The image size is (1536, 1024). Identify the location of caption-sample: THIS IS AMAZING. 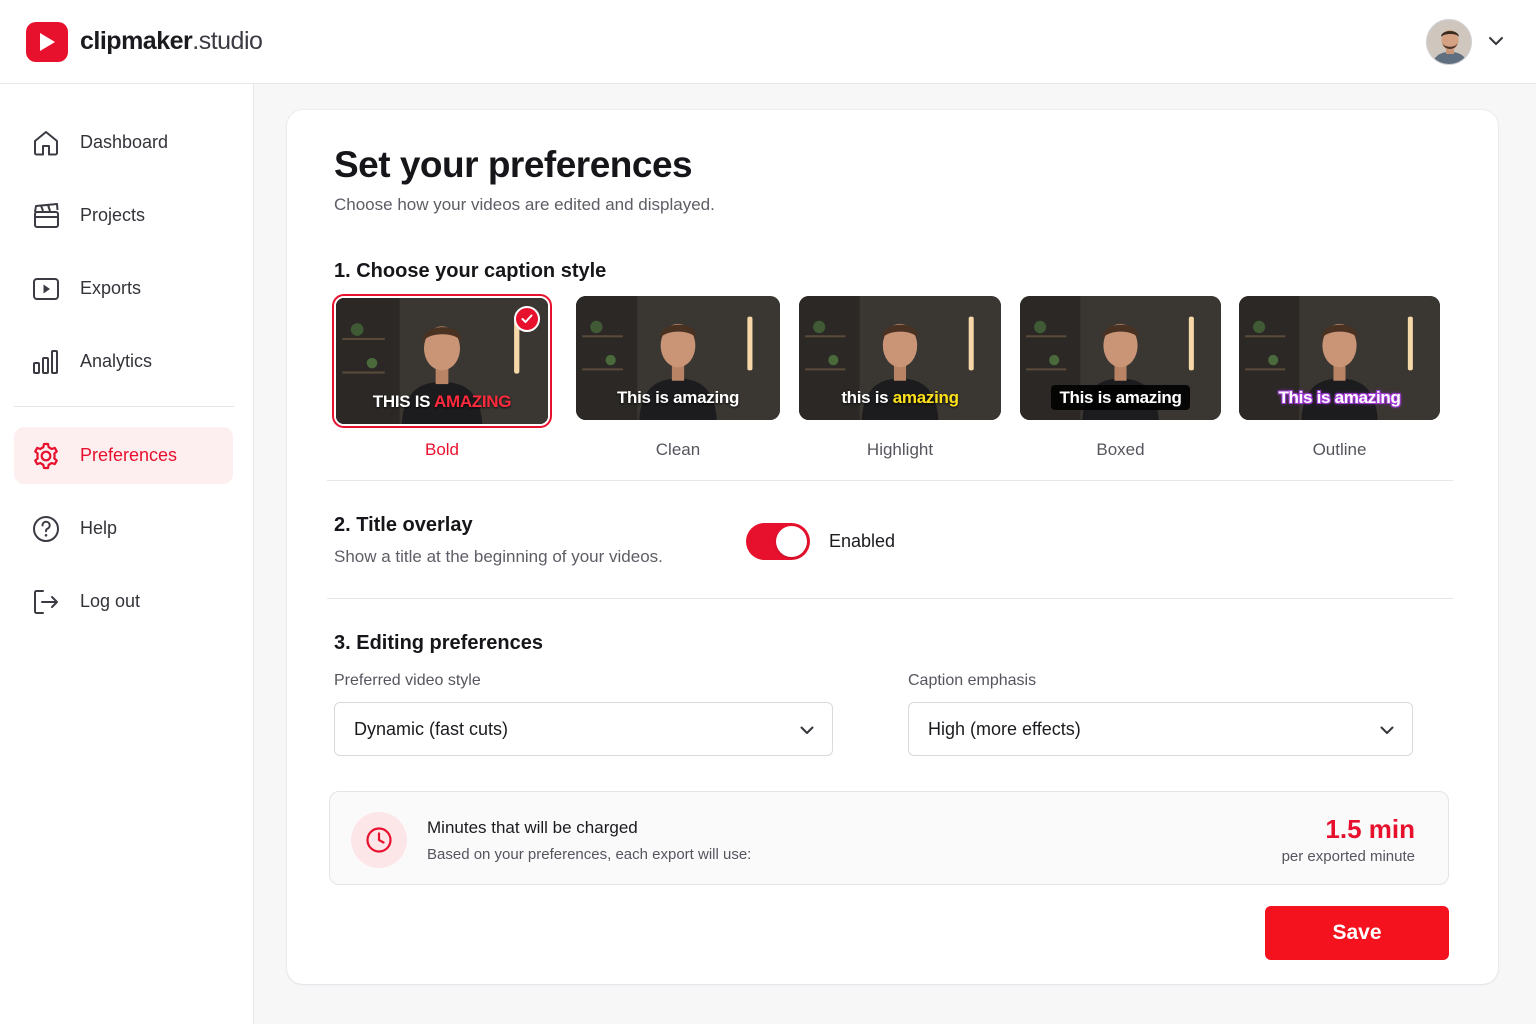
(442, 401).